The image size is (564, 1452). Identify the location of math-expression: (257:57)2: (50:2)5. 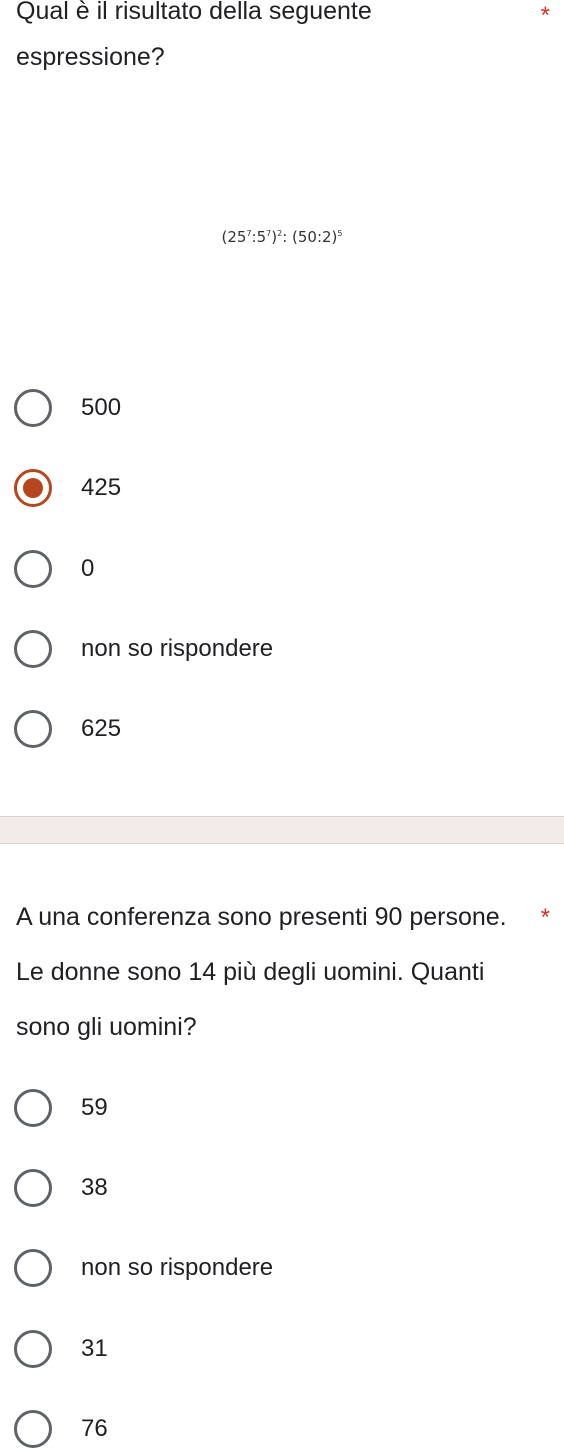
(282, 237).